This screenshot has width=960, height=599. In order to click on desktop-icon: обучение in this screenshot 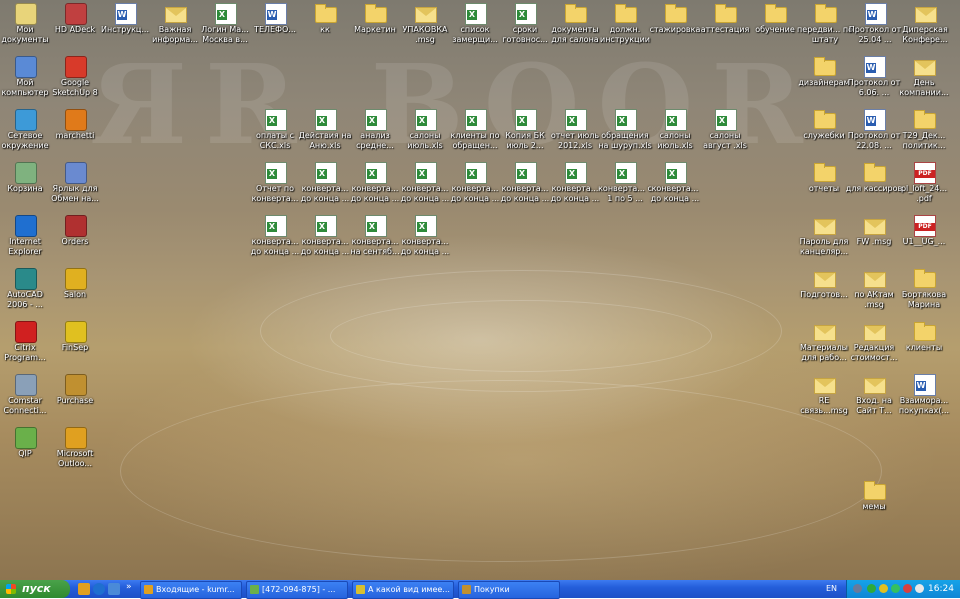, I will do `click(775, 27)`.